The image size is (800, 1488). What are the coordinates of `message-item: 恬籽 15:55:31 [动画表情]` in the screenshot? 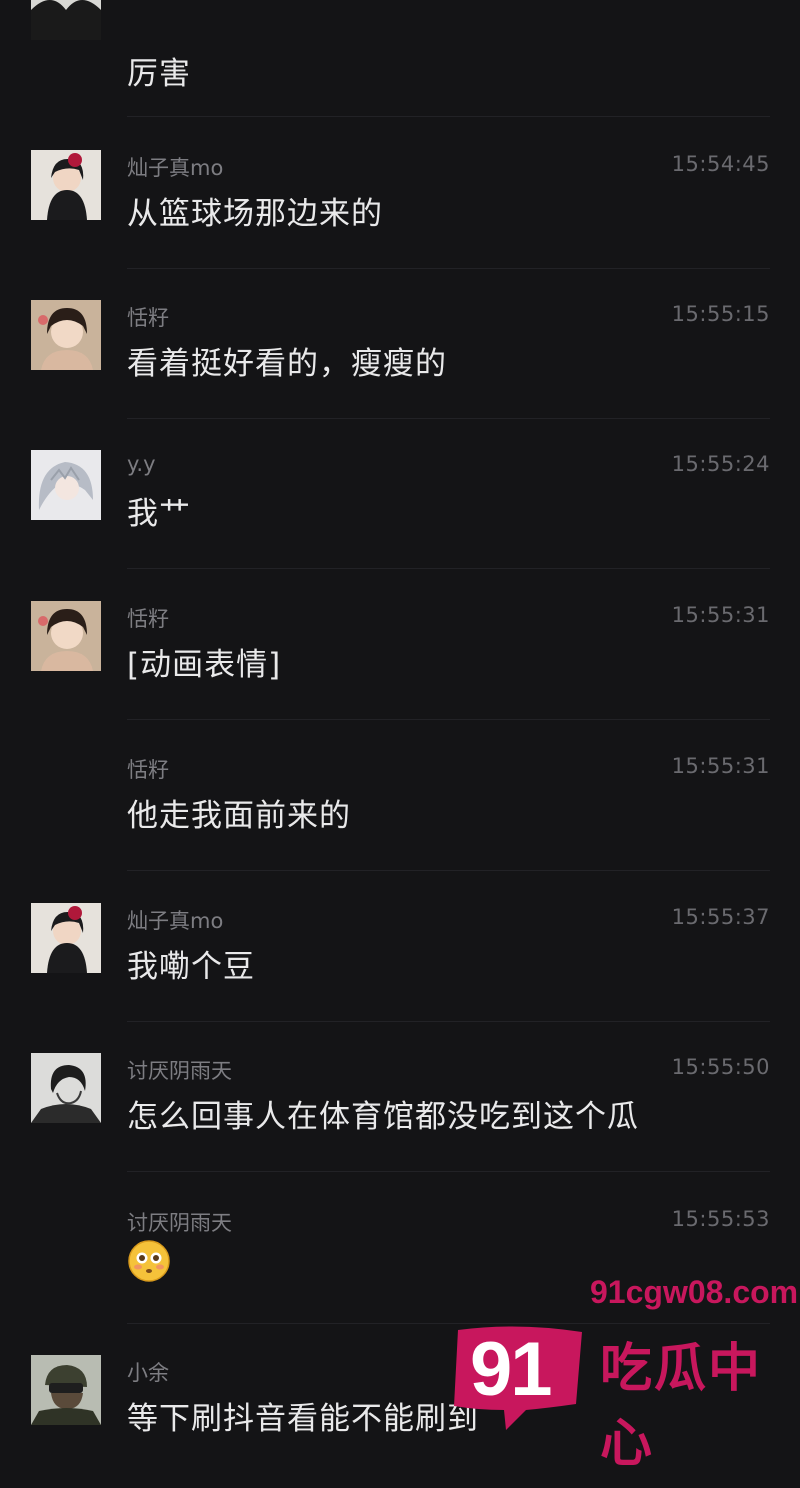 It's located at (400, 676).